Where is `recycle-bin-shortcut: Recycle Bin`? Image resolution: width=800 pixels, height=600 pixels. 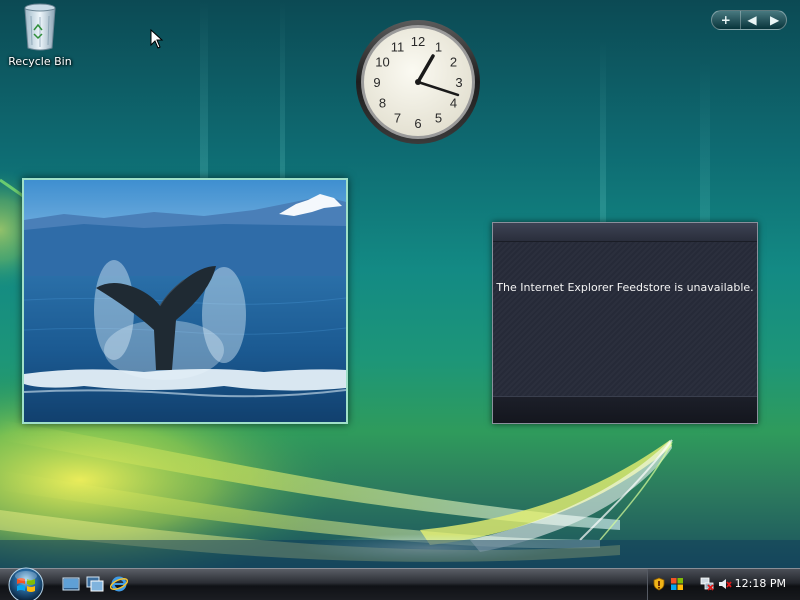
recycle-bin-shortcut: Recycle Bin is located at coordinates (40, 35).